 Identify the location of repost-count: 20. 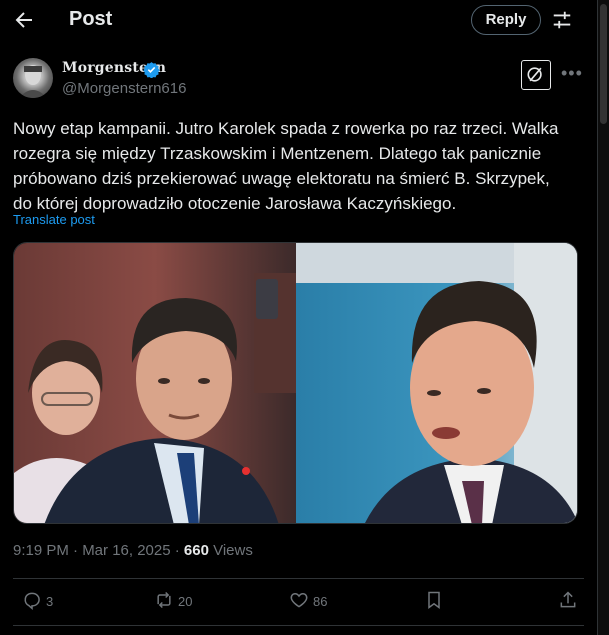
(185, 601).